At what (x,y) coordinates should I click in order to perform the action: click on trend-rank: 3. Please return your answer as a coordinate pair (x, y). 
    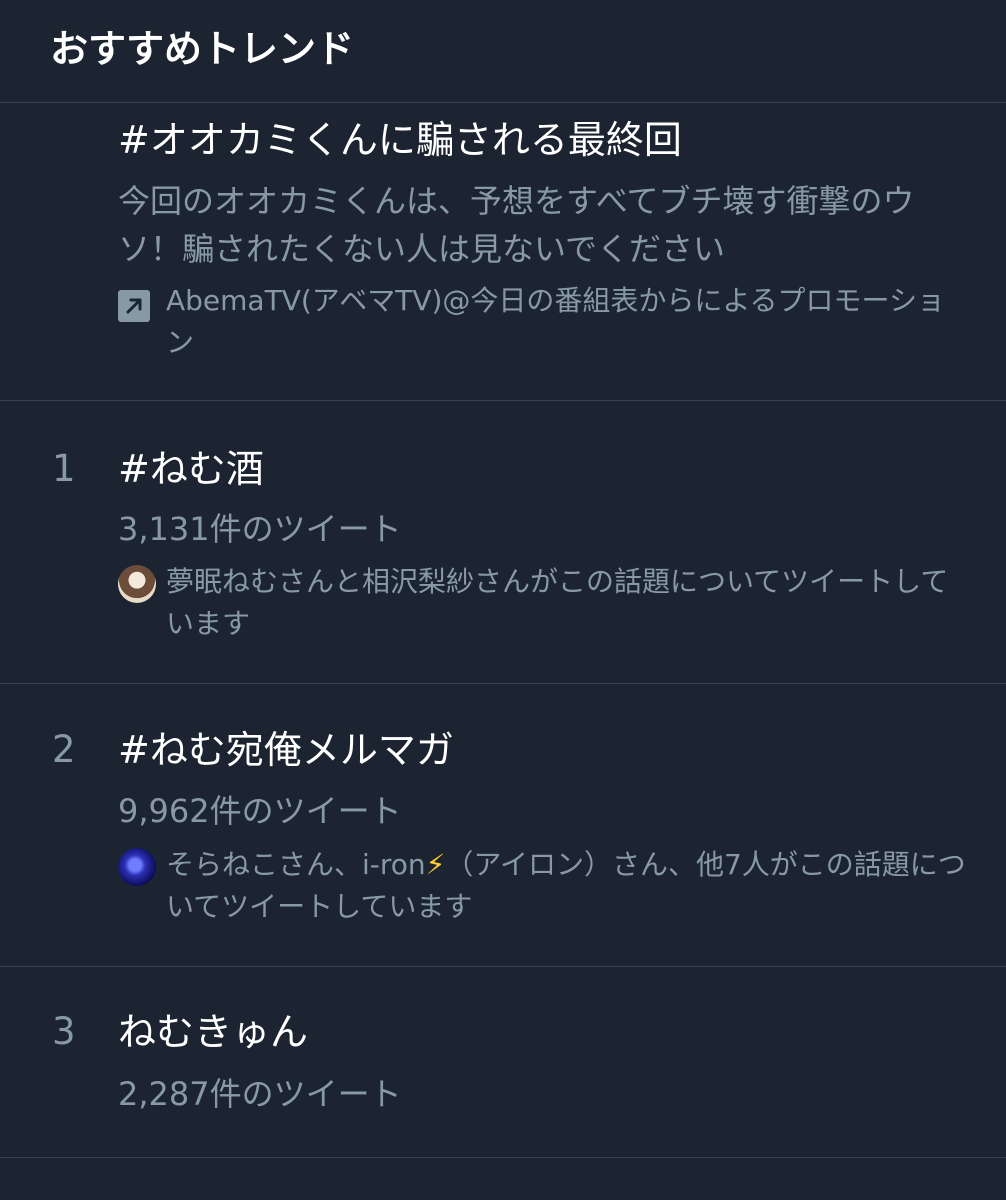
    Looking at the image, I should click on (64, 1031).